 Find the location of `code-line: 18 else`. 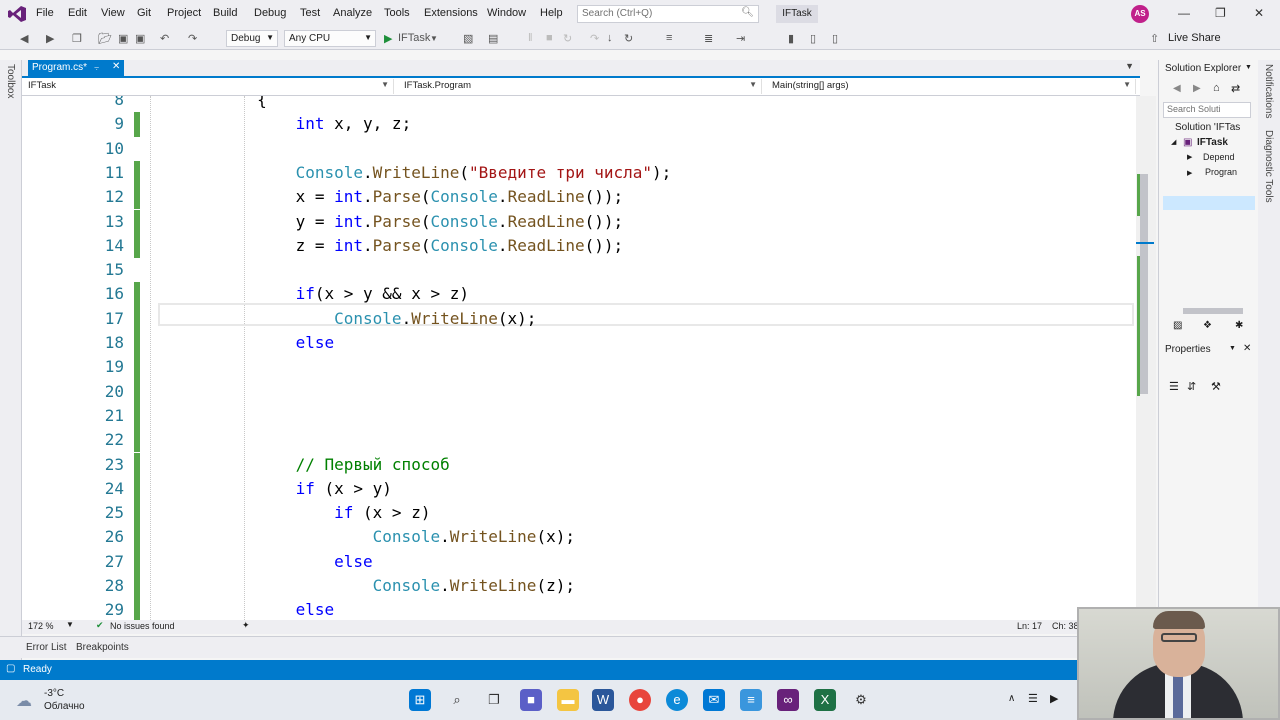

code-line: 18 else is located at coordinates (577, 343).